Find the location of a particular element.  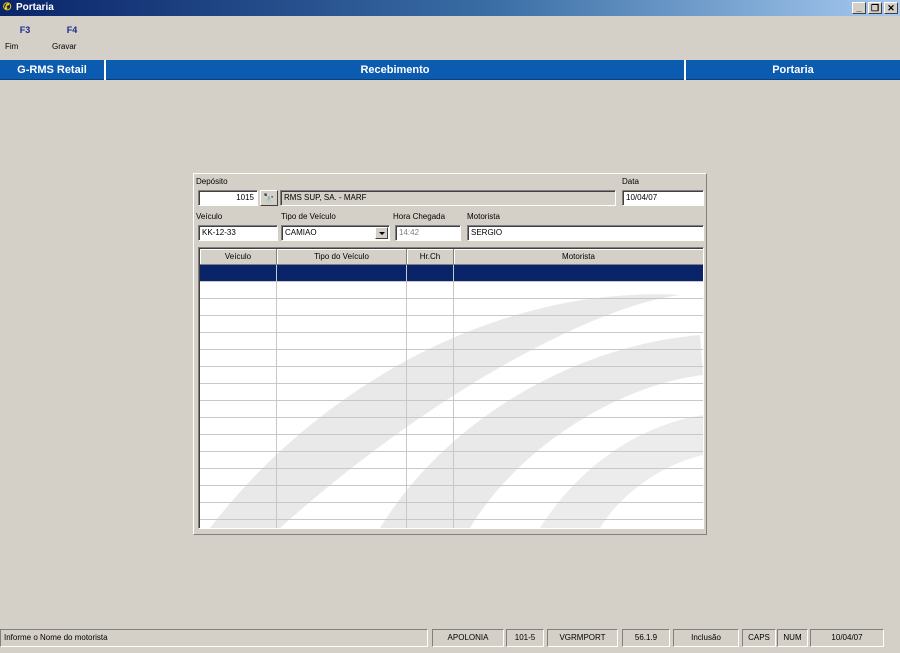

col-tipo-veiculo: Tipo do Veículo is located at coordinates (342, 257).